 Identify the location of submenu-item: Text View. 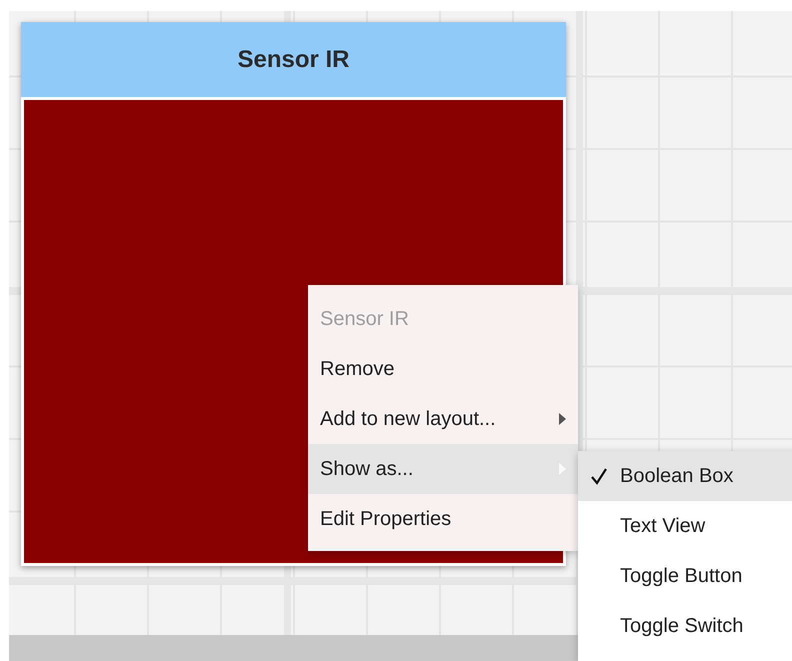
(685, 526).